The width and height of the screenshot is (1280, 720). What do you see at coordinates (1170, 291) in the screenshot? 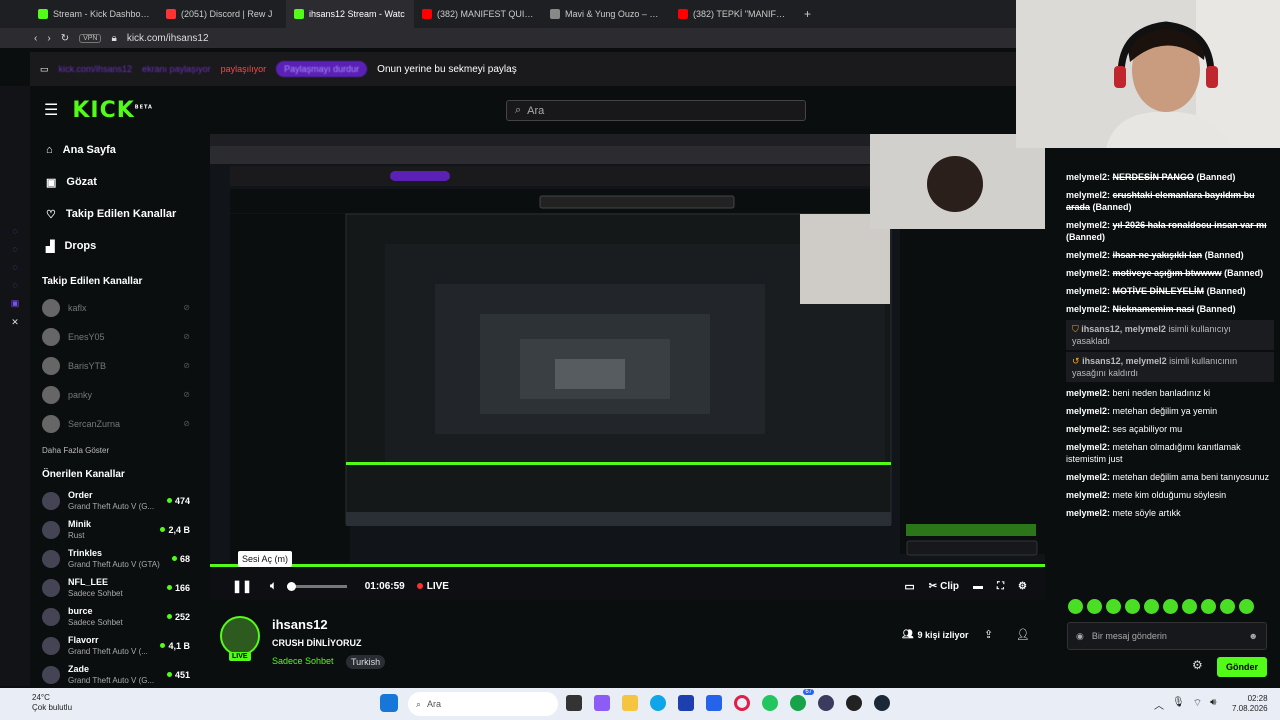
I see `chat-message: melymel2: MOTİVE DİNLEYELİM (Banned)` at bounding box center [1170, 291].